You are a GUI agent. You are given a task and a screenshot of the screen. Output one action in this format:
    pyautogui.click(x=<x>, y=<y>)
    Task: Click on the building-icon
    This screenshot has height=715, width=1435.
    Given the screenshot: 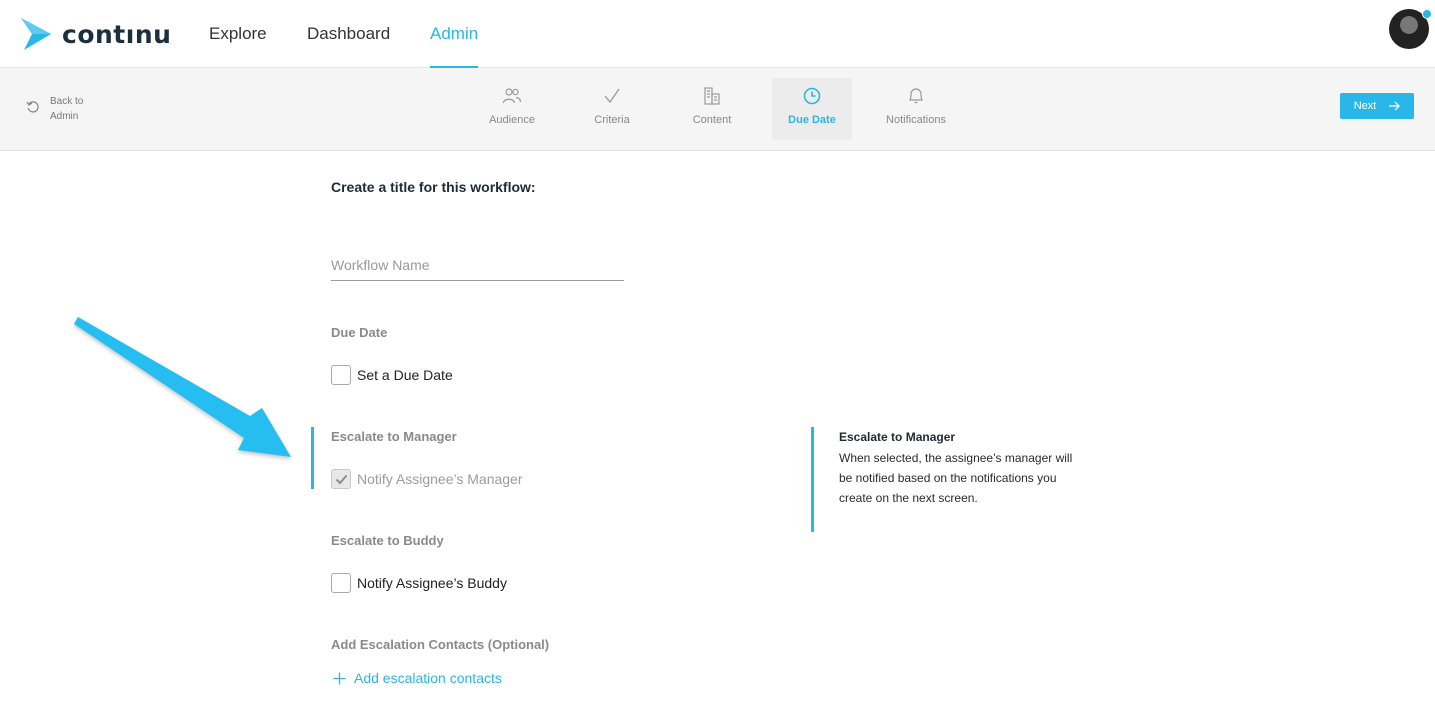 What is the action you would take?
    pyautogui.click(x=712, y=96)
    